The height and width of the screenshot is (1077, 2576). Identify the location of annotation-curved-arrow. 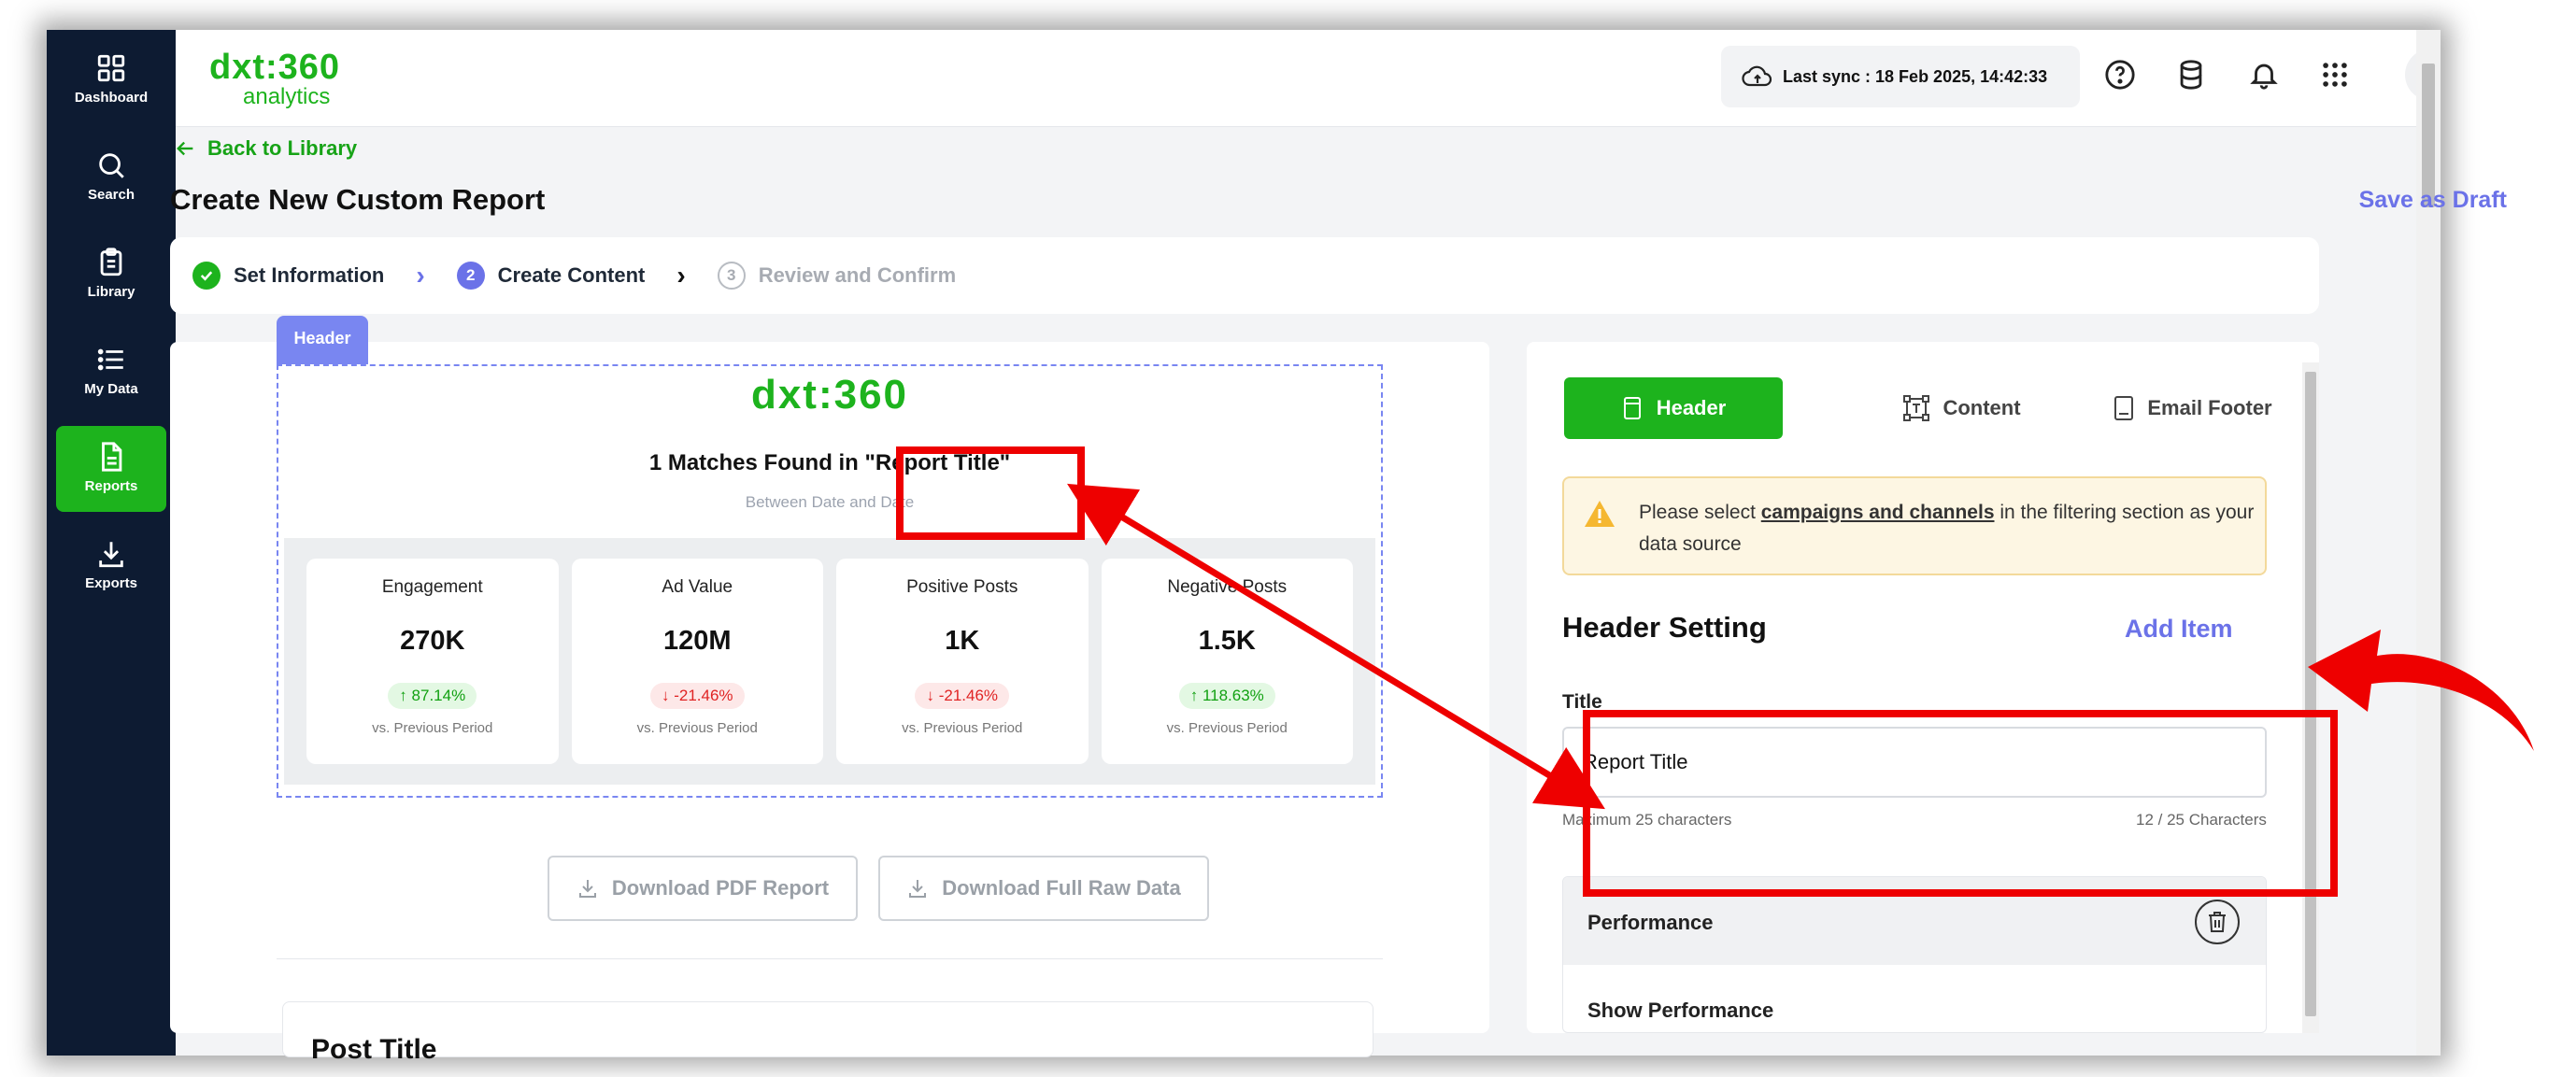
(2421, 690).